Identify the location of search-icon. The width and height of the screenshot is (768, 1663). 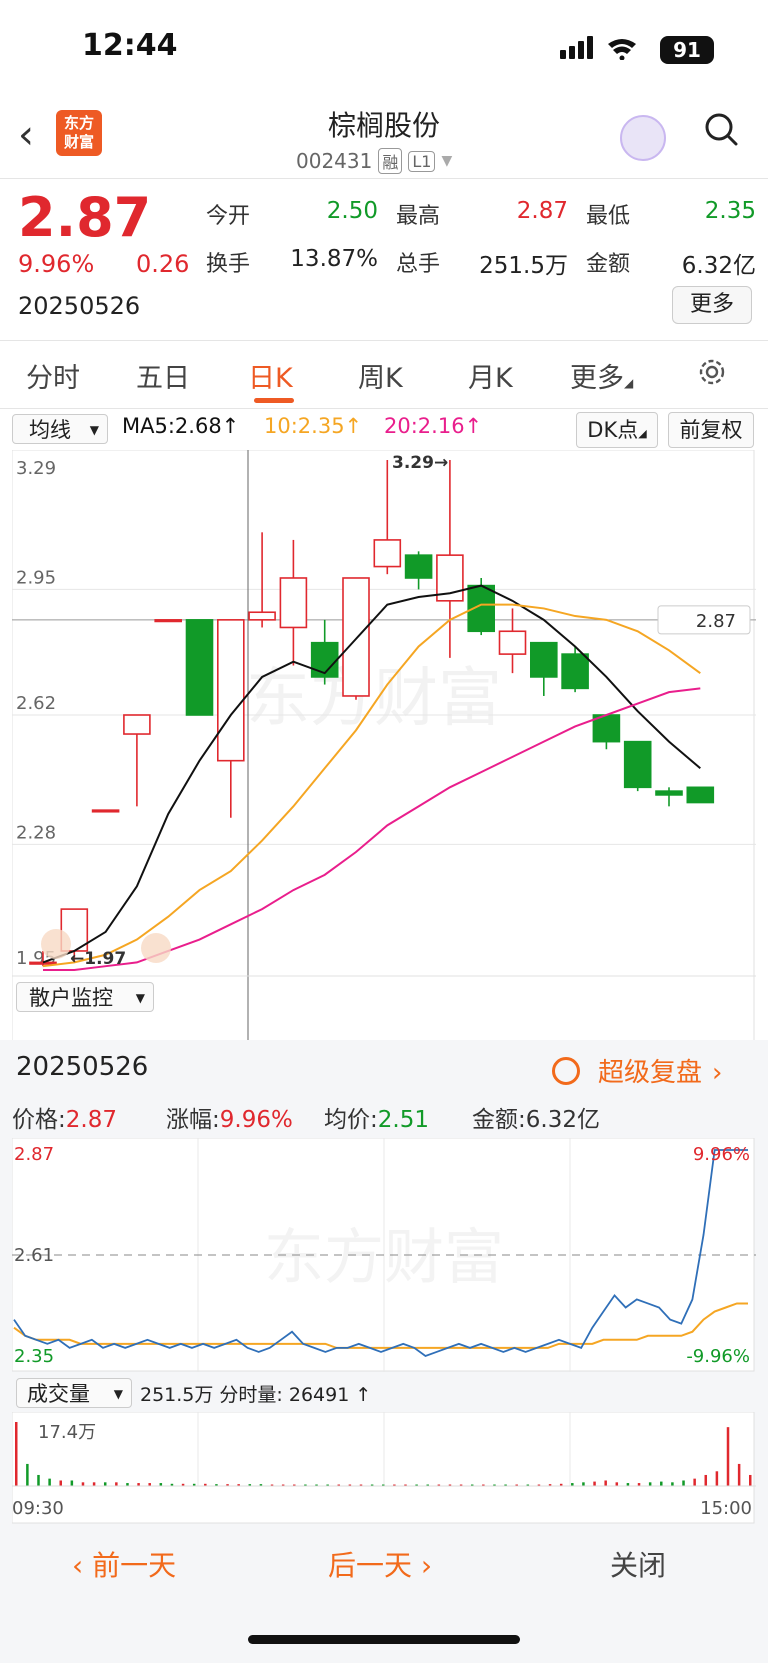
(721, 129).